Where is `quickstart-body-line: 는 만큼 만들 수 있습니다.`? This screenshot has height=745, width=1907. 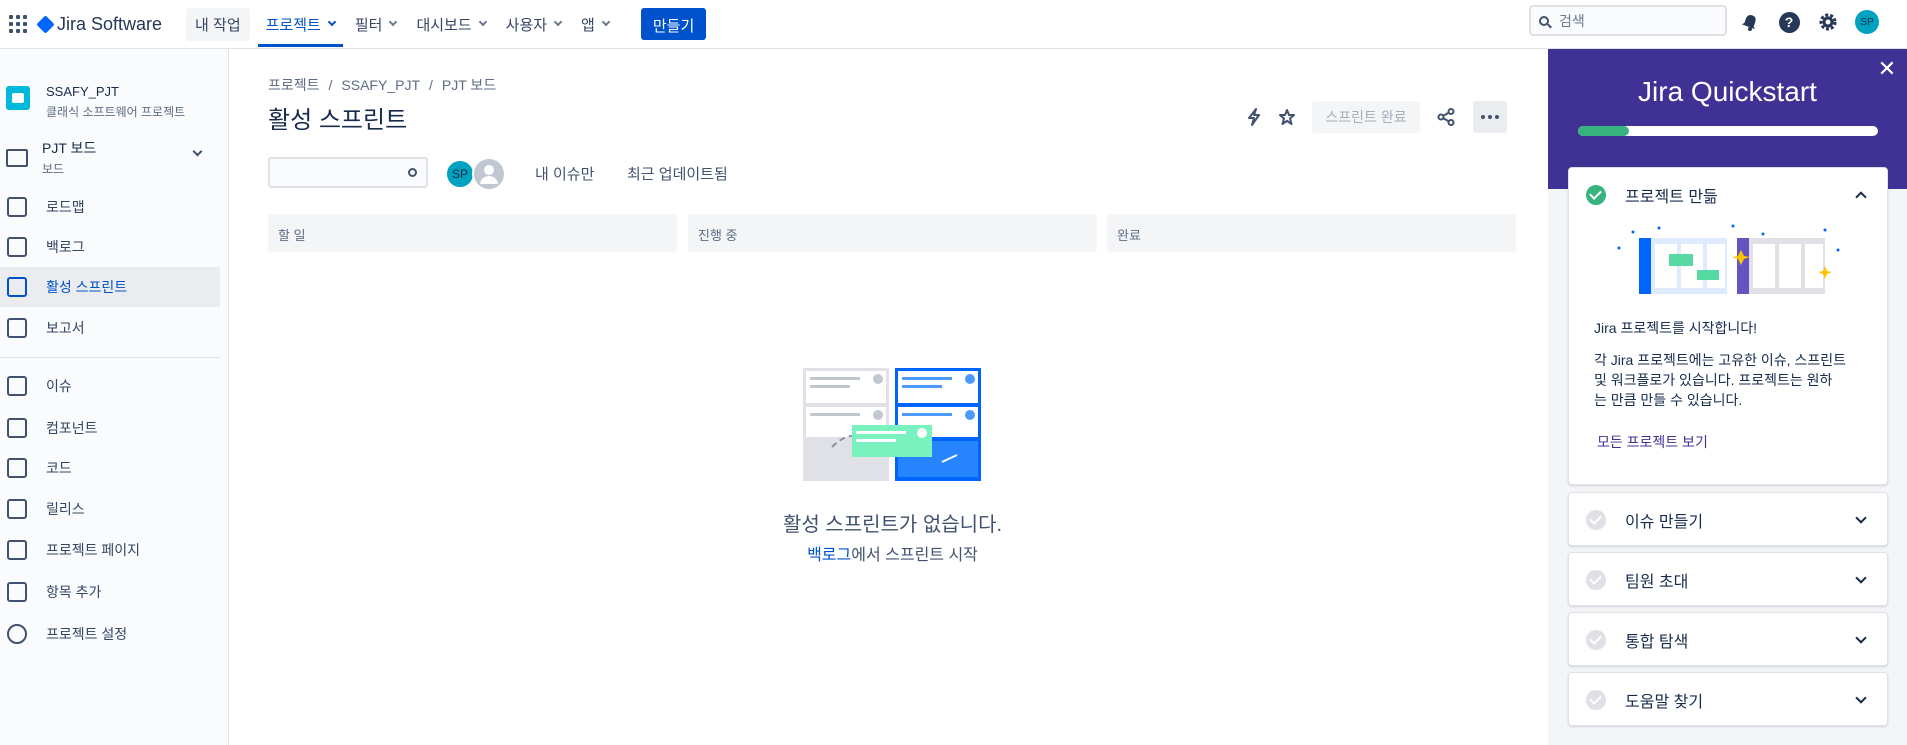 quickstart-body-line: 는 만큼 만들 수 있습니다. is located at coordinates (1668, 400).